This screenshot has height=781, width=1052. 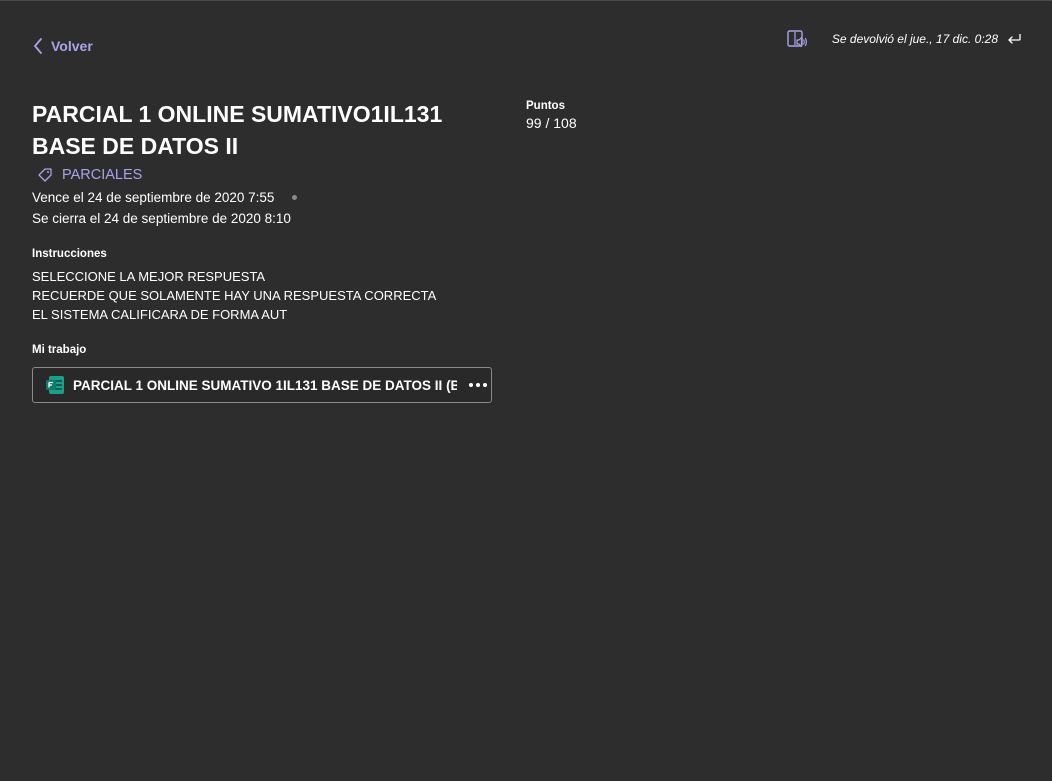 I want to click on back-button: Volver, so click(x=63, y=46).